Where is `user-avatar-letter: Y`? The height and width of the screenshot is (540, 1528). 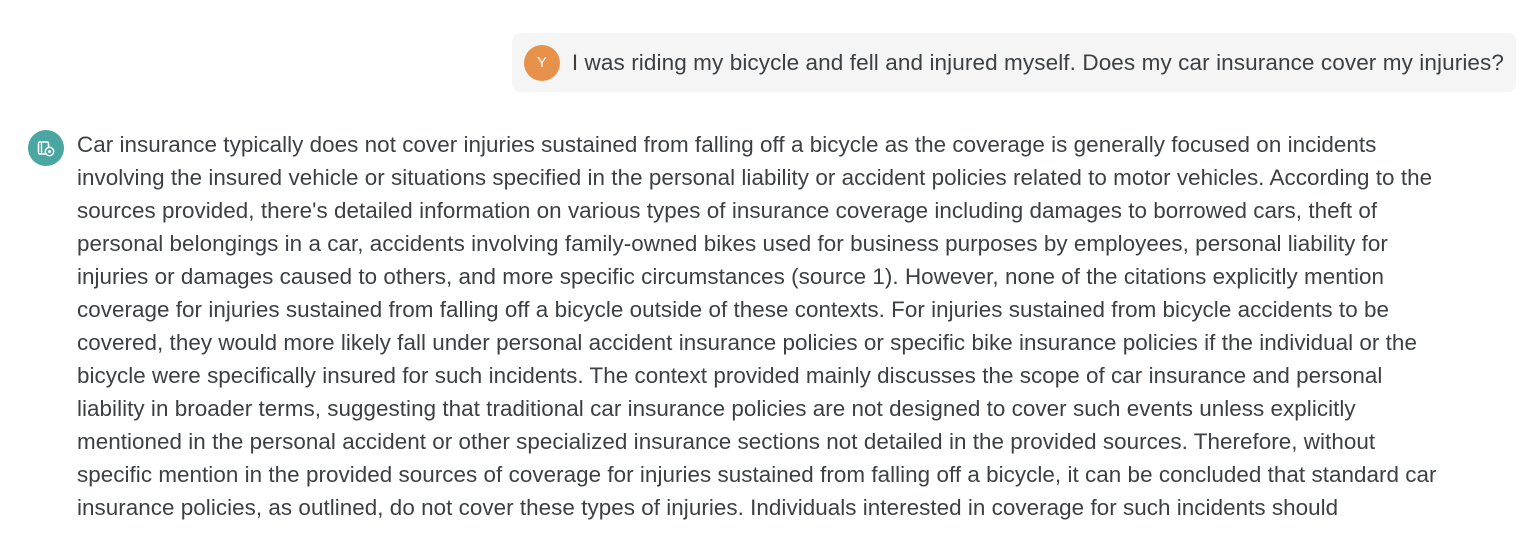 user-avatar-letter: Y is located at coordinates (541, 62).